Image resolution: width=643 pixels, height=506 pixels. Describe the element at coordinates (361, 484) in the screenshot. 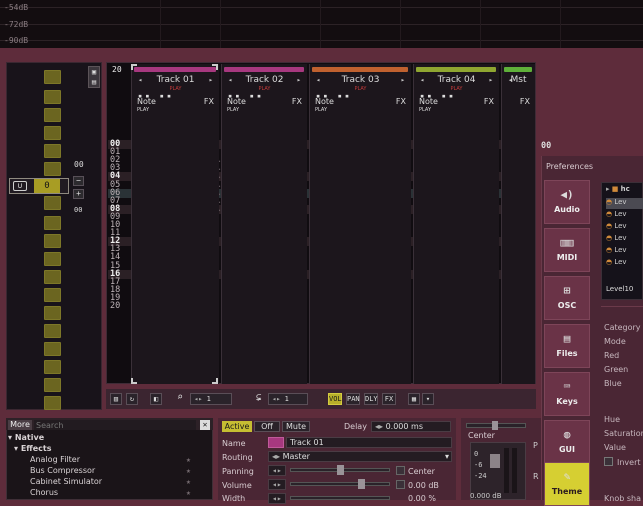

I see `volume-handle` at that location.